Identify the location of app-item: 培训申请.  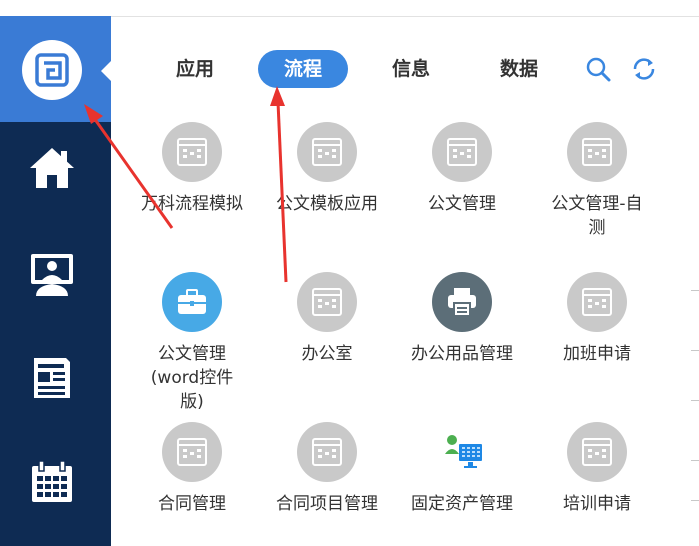
(597, 469).